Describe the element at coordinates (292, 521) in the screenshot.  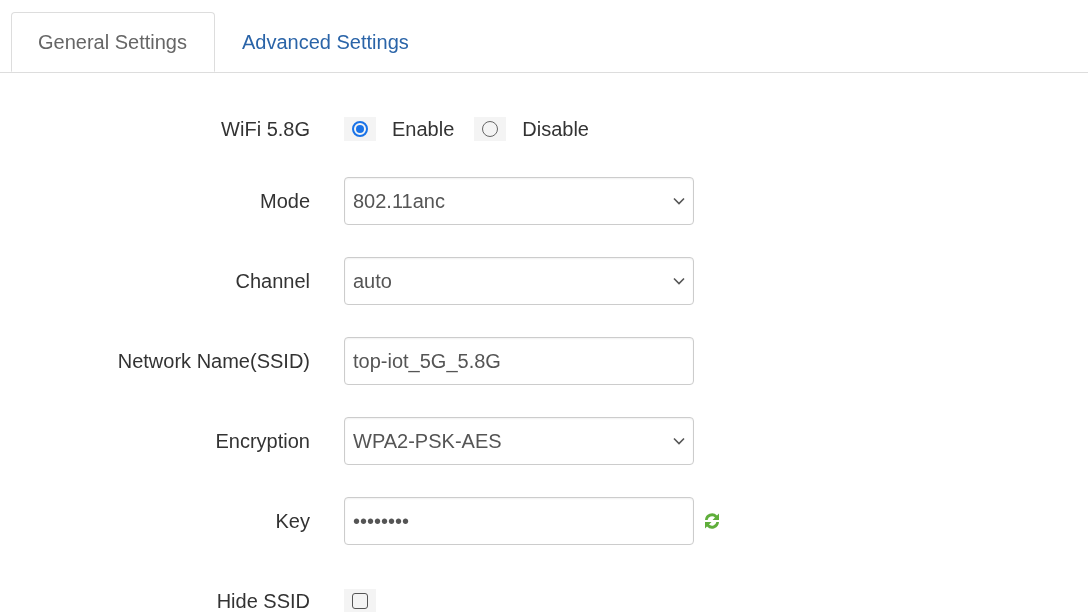
I see `field-label: Key` at that location.